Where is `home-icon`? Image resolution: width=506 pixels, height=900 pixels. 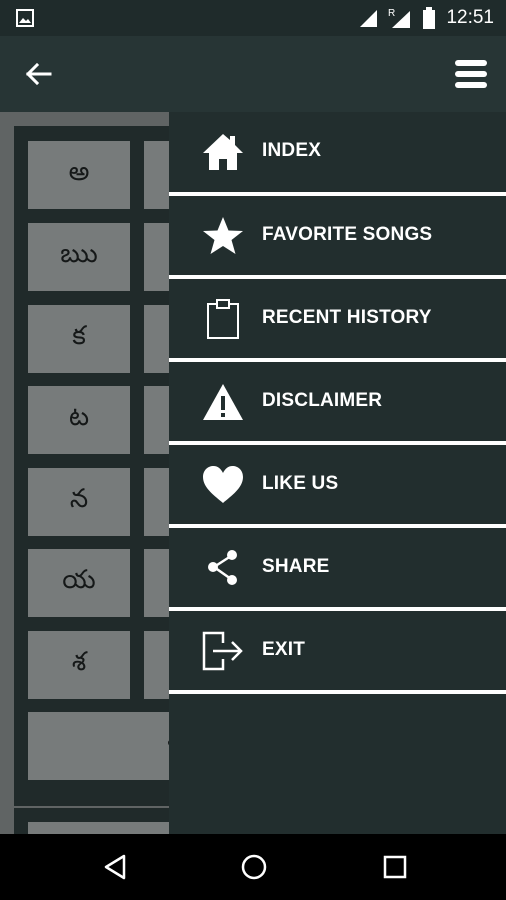 home-icon is located at coordinates (223, 152).